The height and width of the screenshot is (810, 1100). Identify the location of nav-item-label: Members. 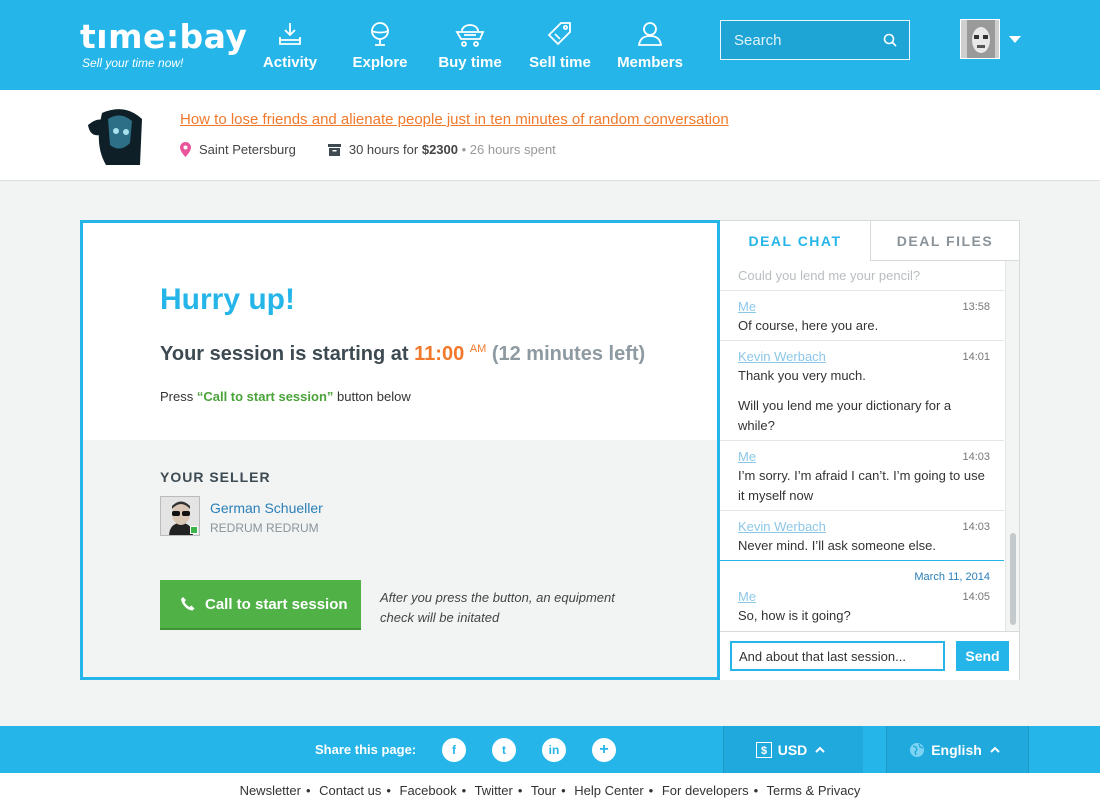
(650, 62).